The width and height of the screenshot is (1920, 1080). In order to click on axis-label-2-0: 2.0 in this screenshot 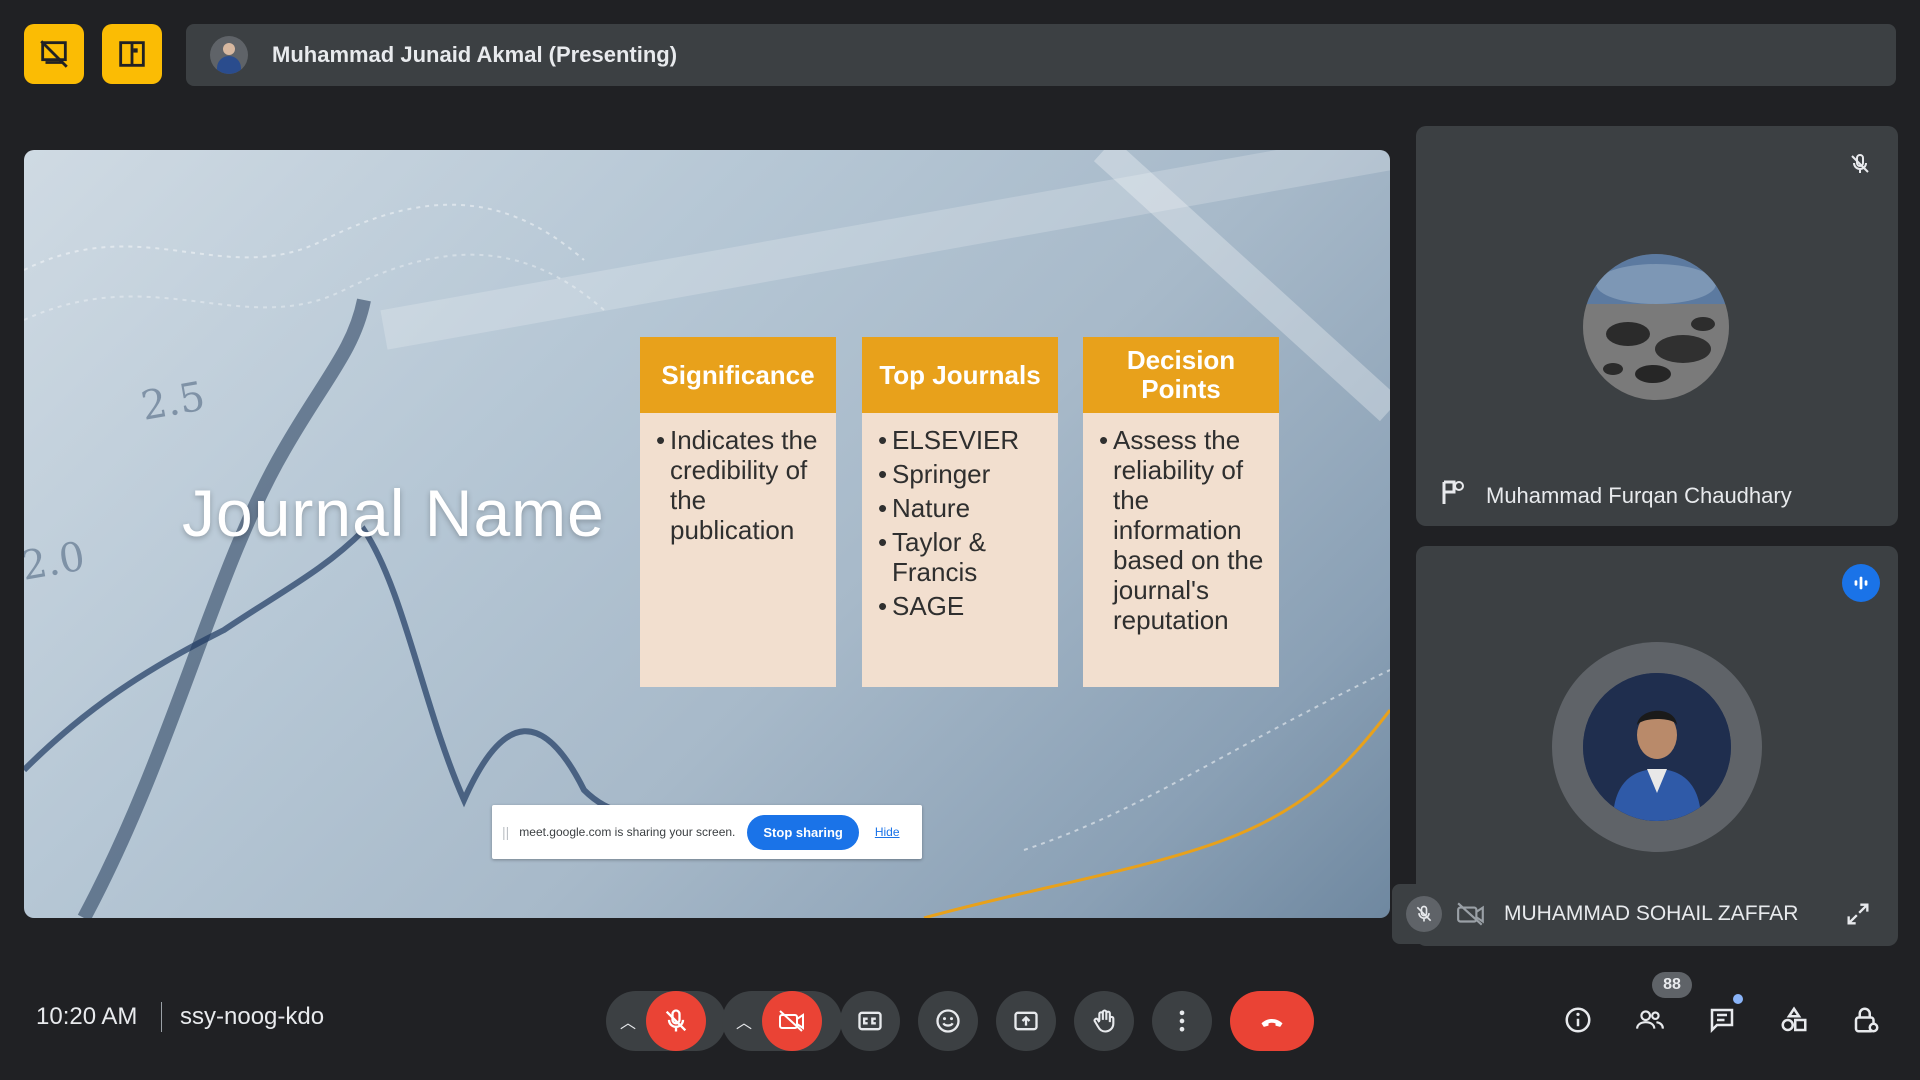, I will do `click(56, 561)`.